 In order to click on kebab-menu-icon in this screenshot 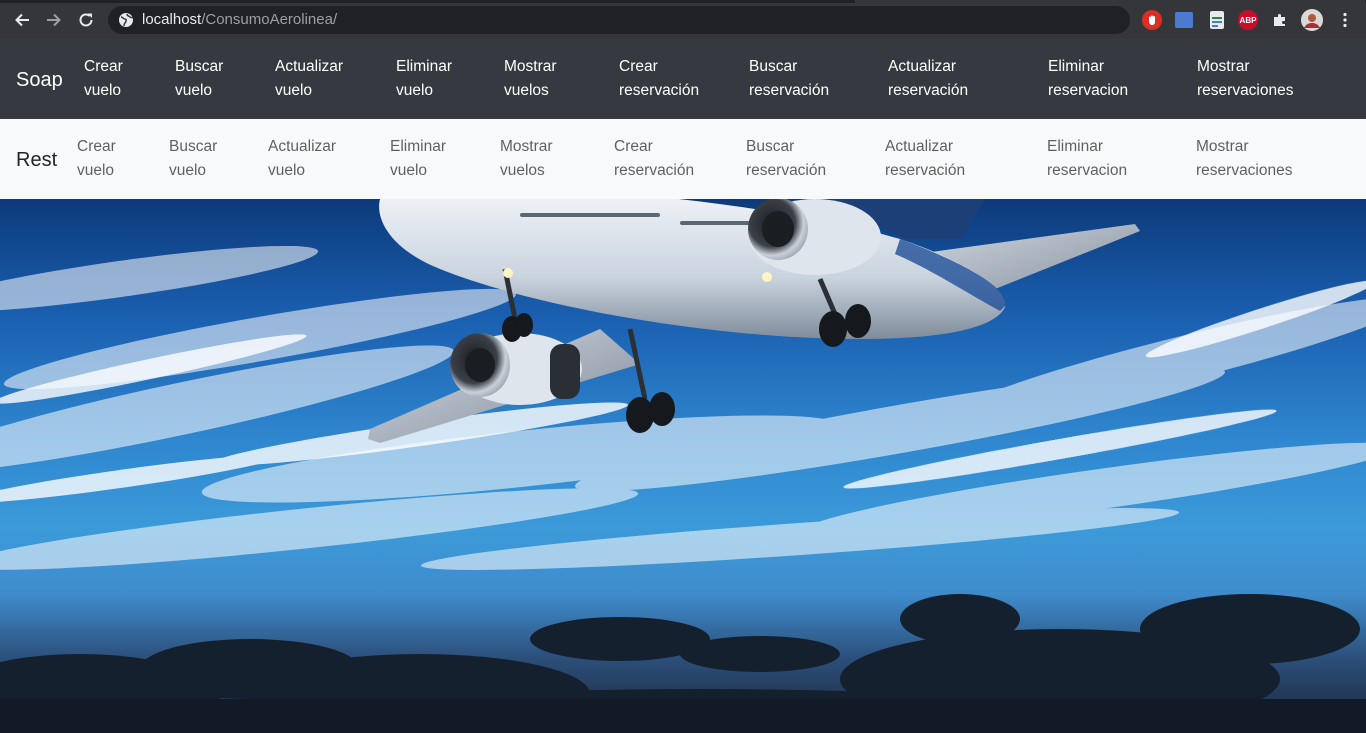, I will do `click(1345, 20)`.